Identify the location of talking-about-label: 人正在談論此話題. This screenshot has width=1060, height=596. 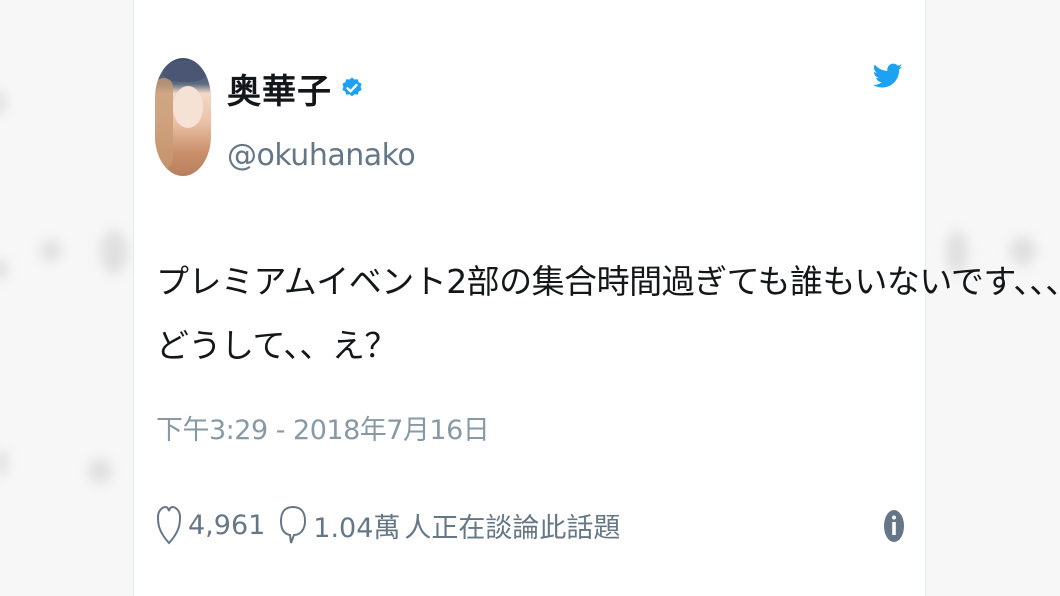
(512, 528).